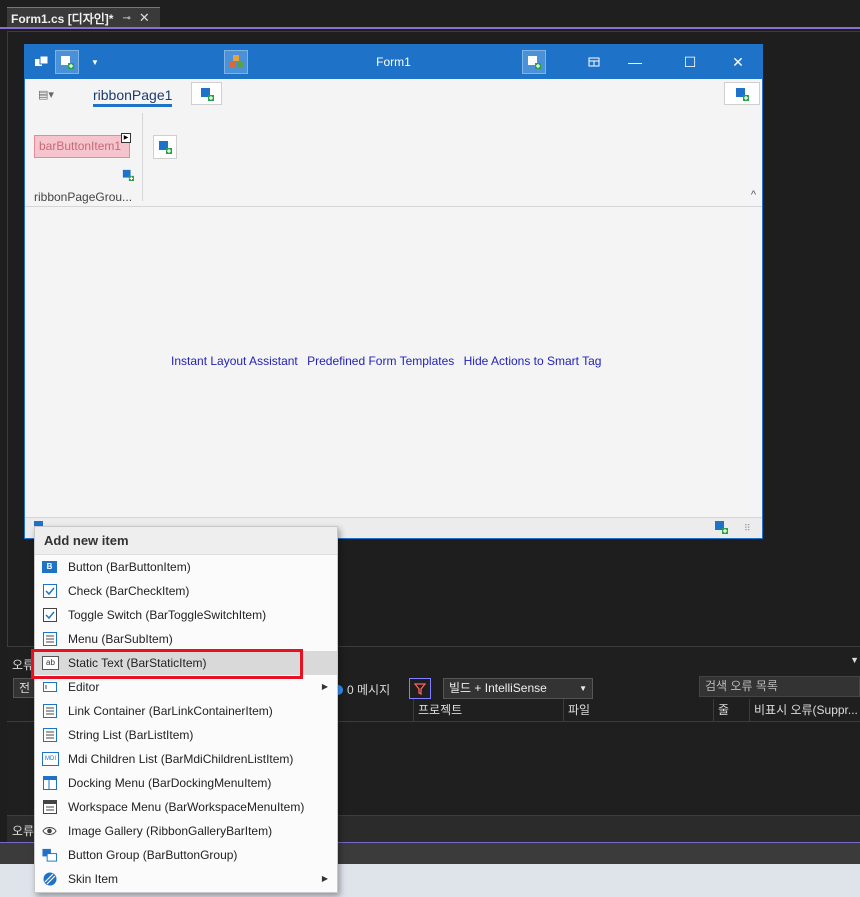 This screenshot has width=860, height=897. Describe the element at coordinates (779, 686) in the screenshot. I see `search-error-list-input: 검색 오류 목록` at that location.